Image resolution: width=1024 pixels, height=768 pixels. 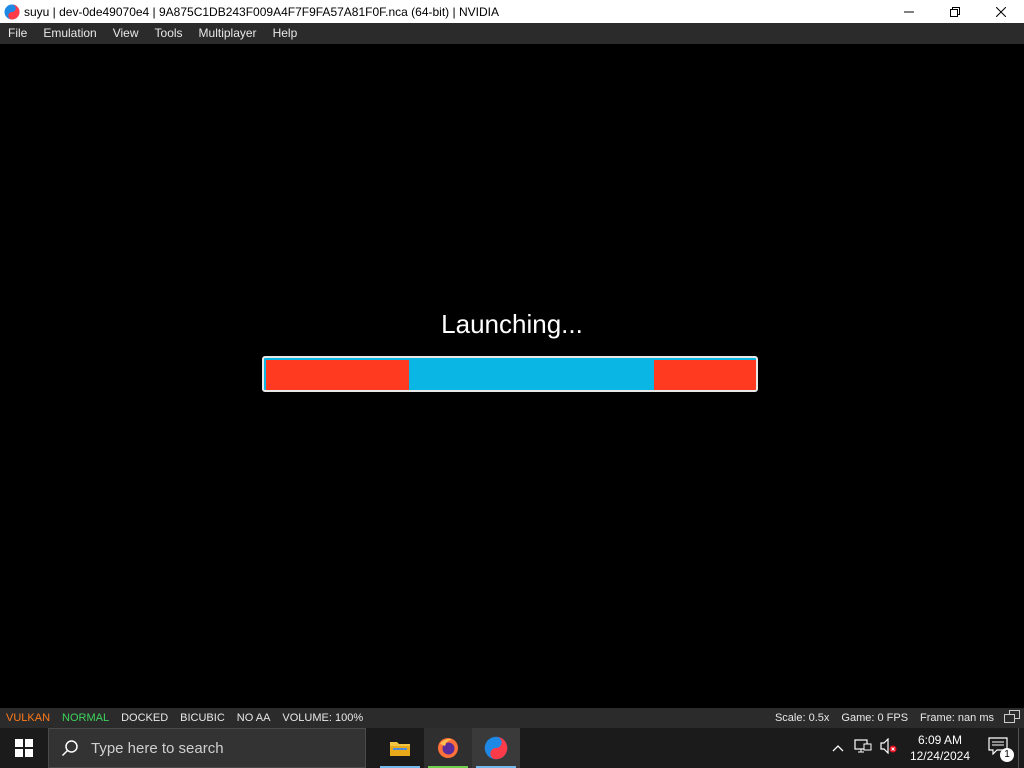 I want to click on taskbar-file-explorer, so click(x=400, y=748).